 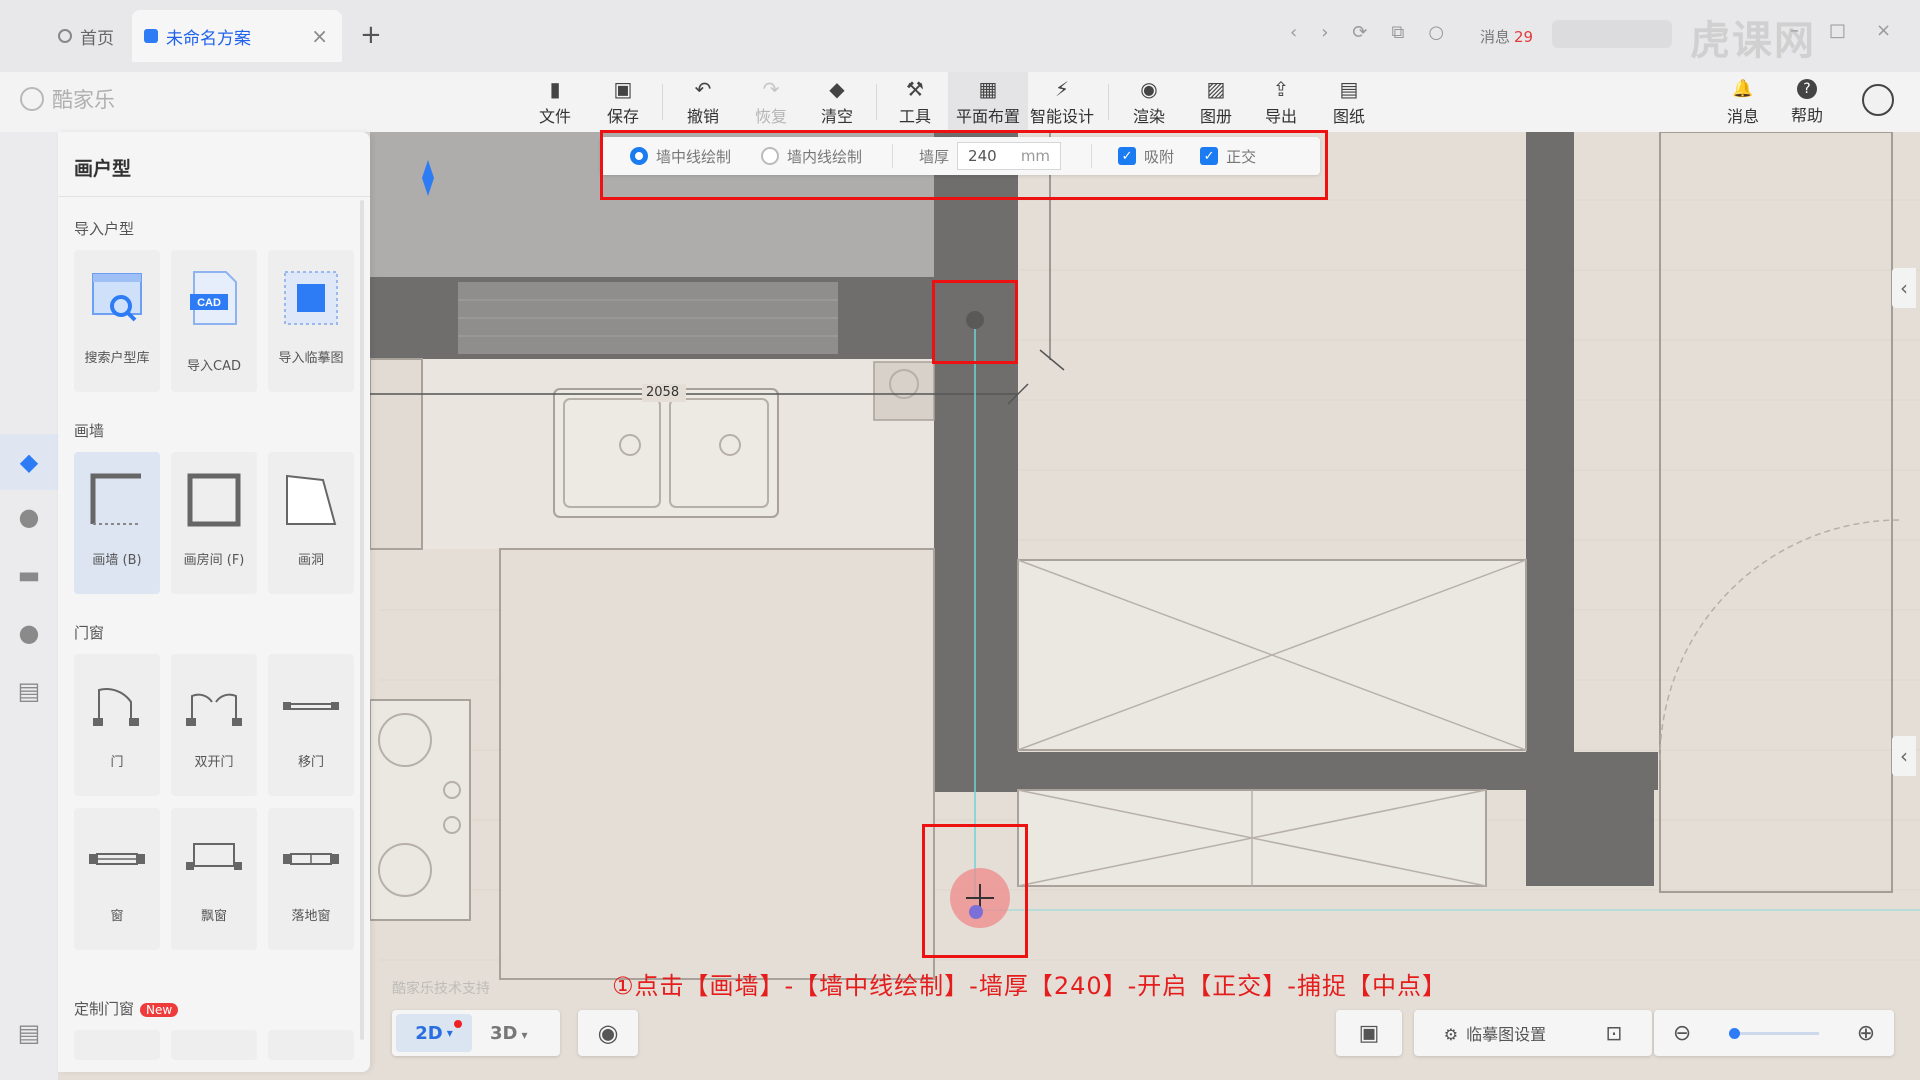 I want to click on view-3d-label: 3D, so click(x=504, y=1033).